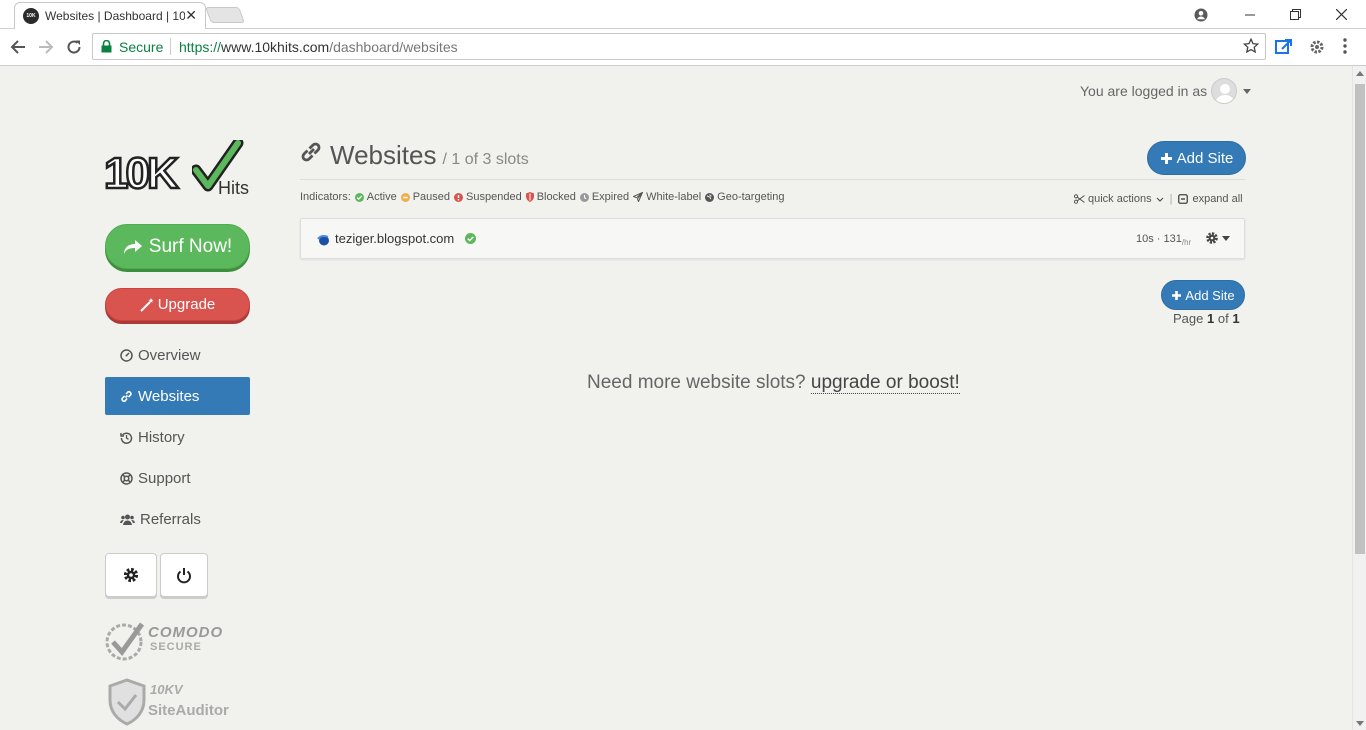  I want to click on globe-icon, so click(710, 197).